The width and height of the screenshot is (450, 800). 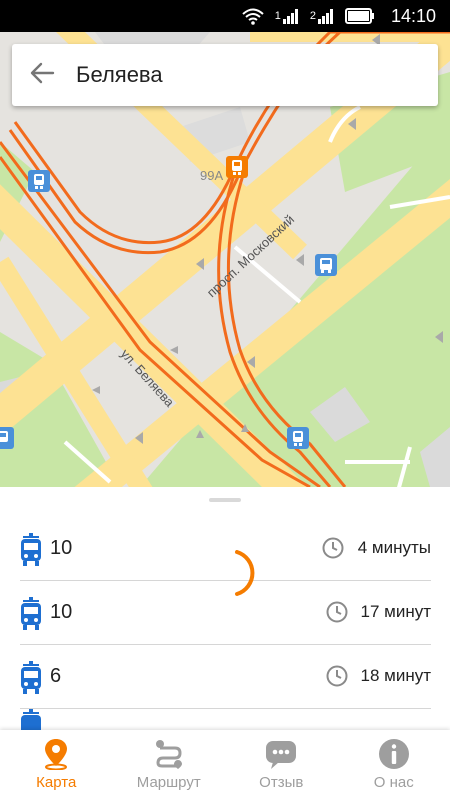 I want to click on route-number: 6, so click(x=56, y=676).